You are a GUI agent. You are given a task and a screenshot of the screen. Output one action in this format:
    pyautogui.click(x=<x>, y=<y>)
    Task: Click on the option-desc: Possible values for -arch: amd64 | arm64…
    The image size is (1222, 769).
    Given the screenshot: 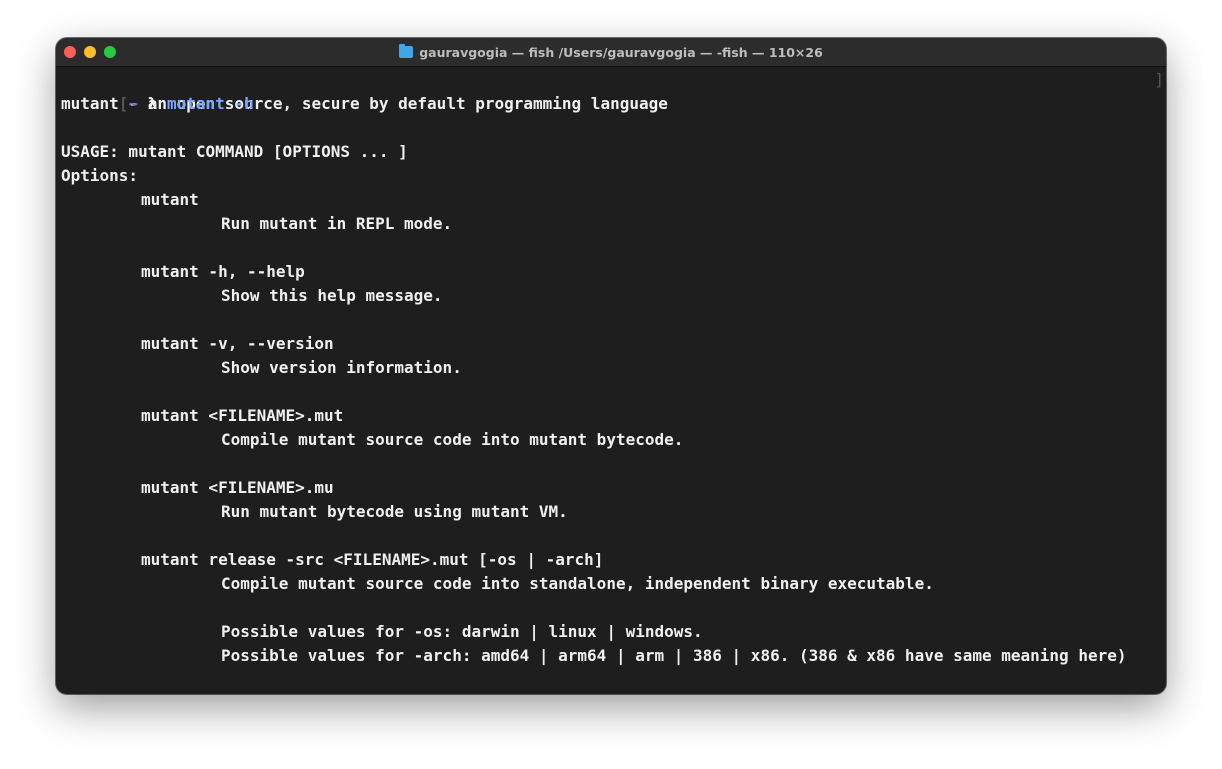 What is the action you would take?
    pyautogui.click(x=674, y=655)
    